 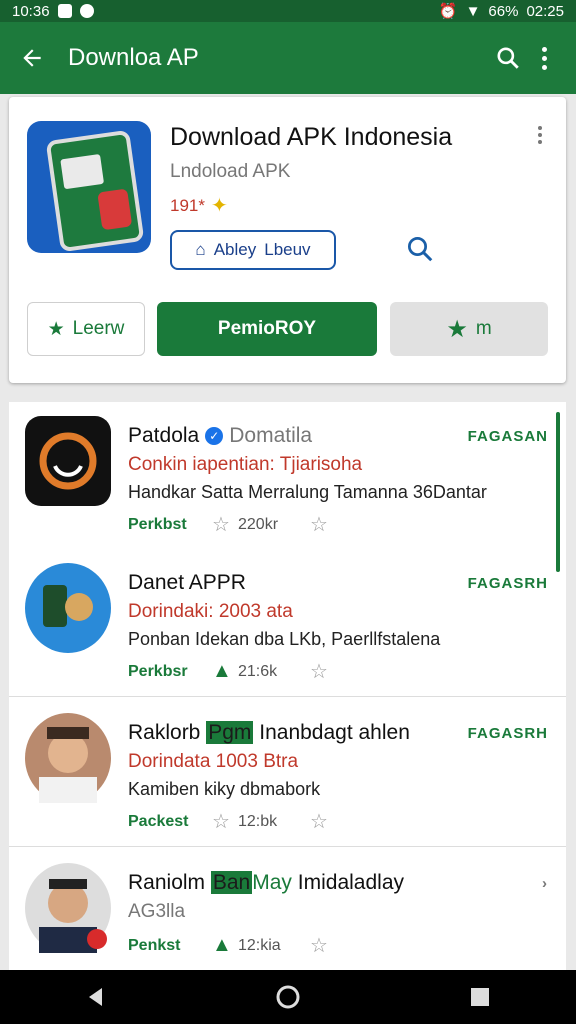 I want to click on item-meta: Penkst ▲ 12:kia ☆, so click(x=232, y=945).